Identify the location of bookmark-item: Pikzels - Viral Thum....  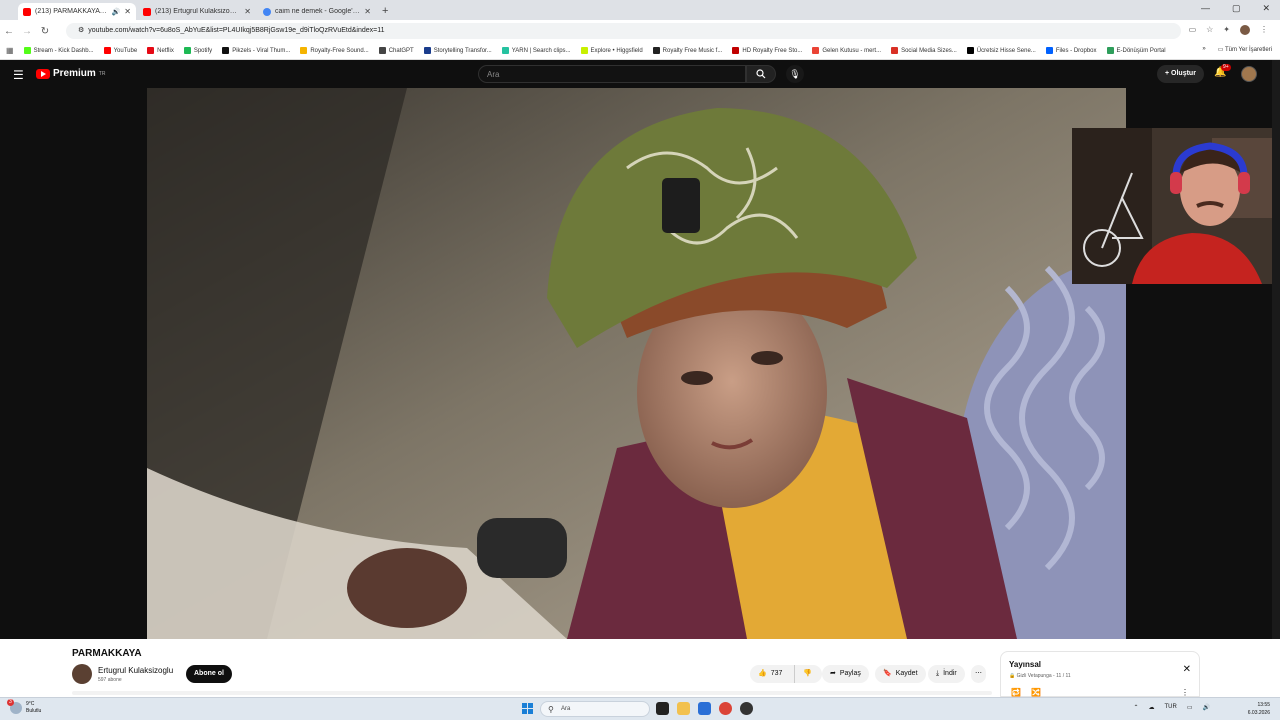
(256, 50).